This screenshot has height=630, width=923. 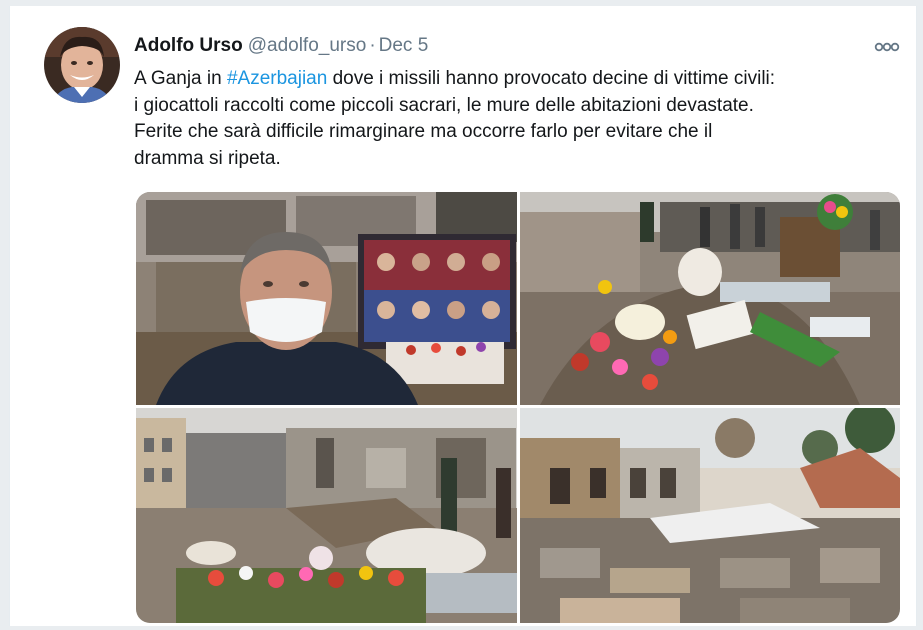 What do you see at coordinates (887, 46) in the screenshot?
I see `more-options-icon` at bounding box center [887, 46].